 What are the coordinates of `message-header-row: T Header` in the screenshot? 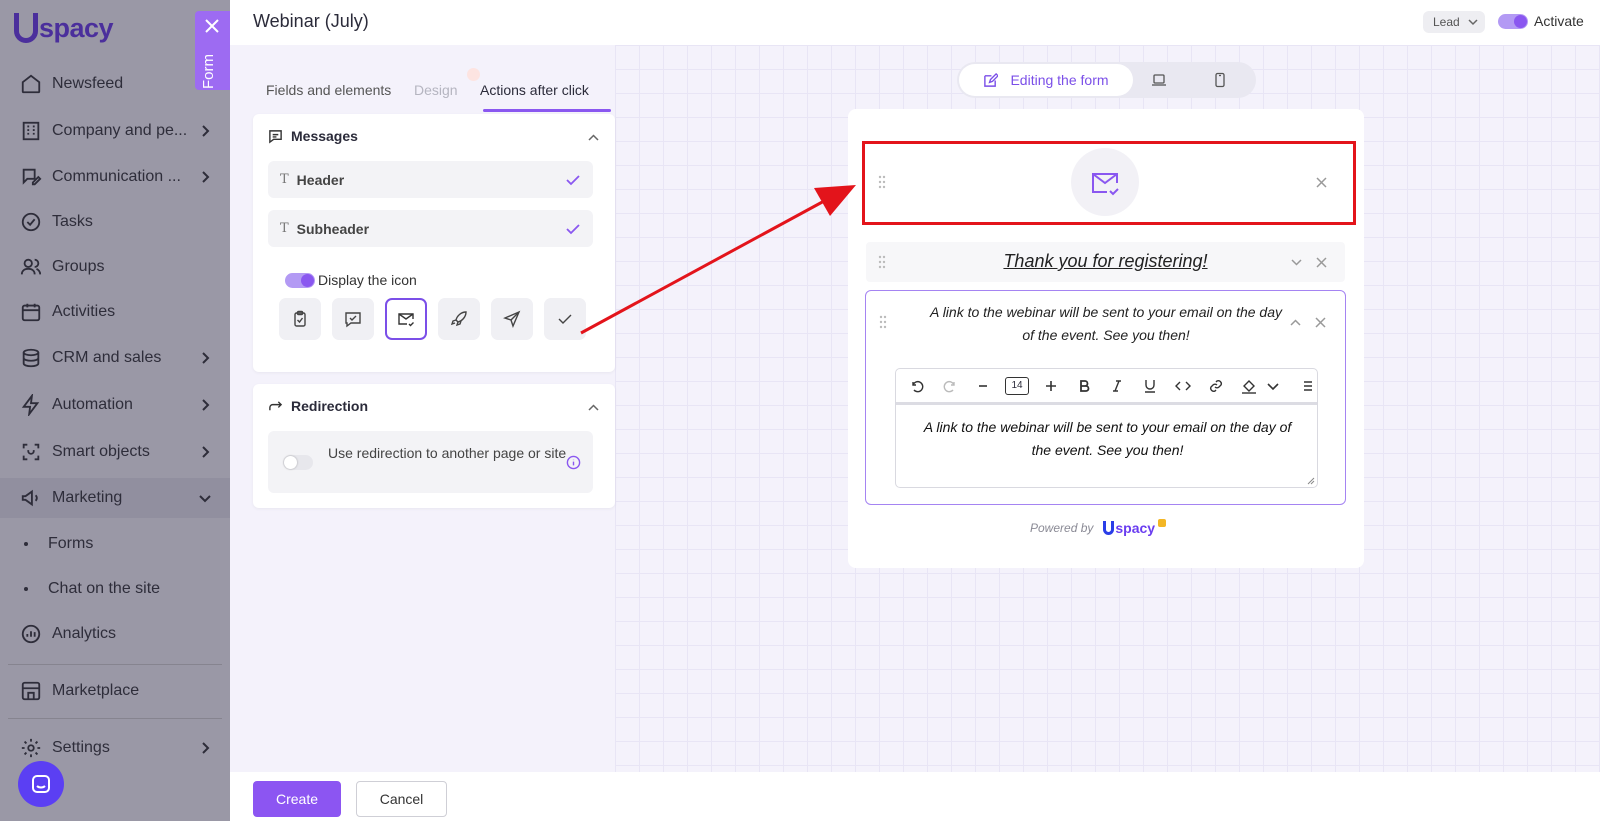 It's located at (430, 179).